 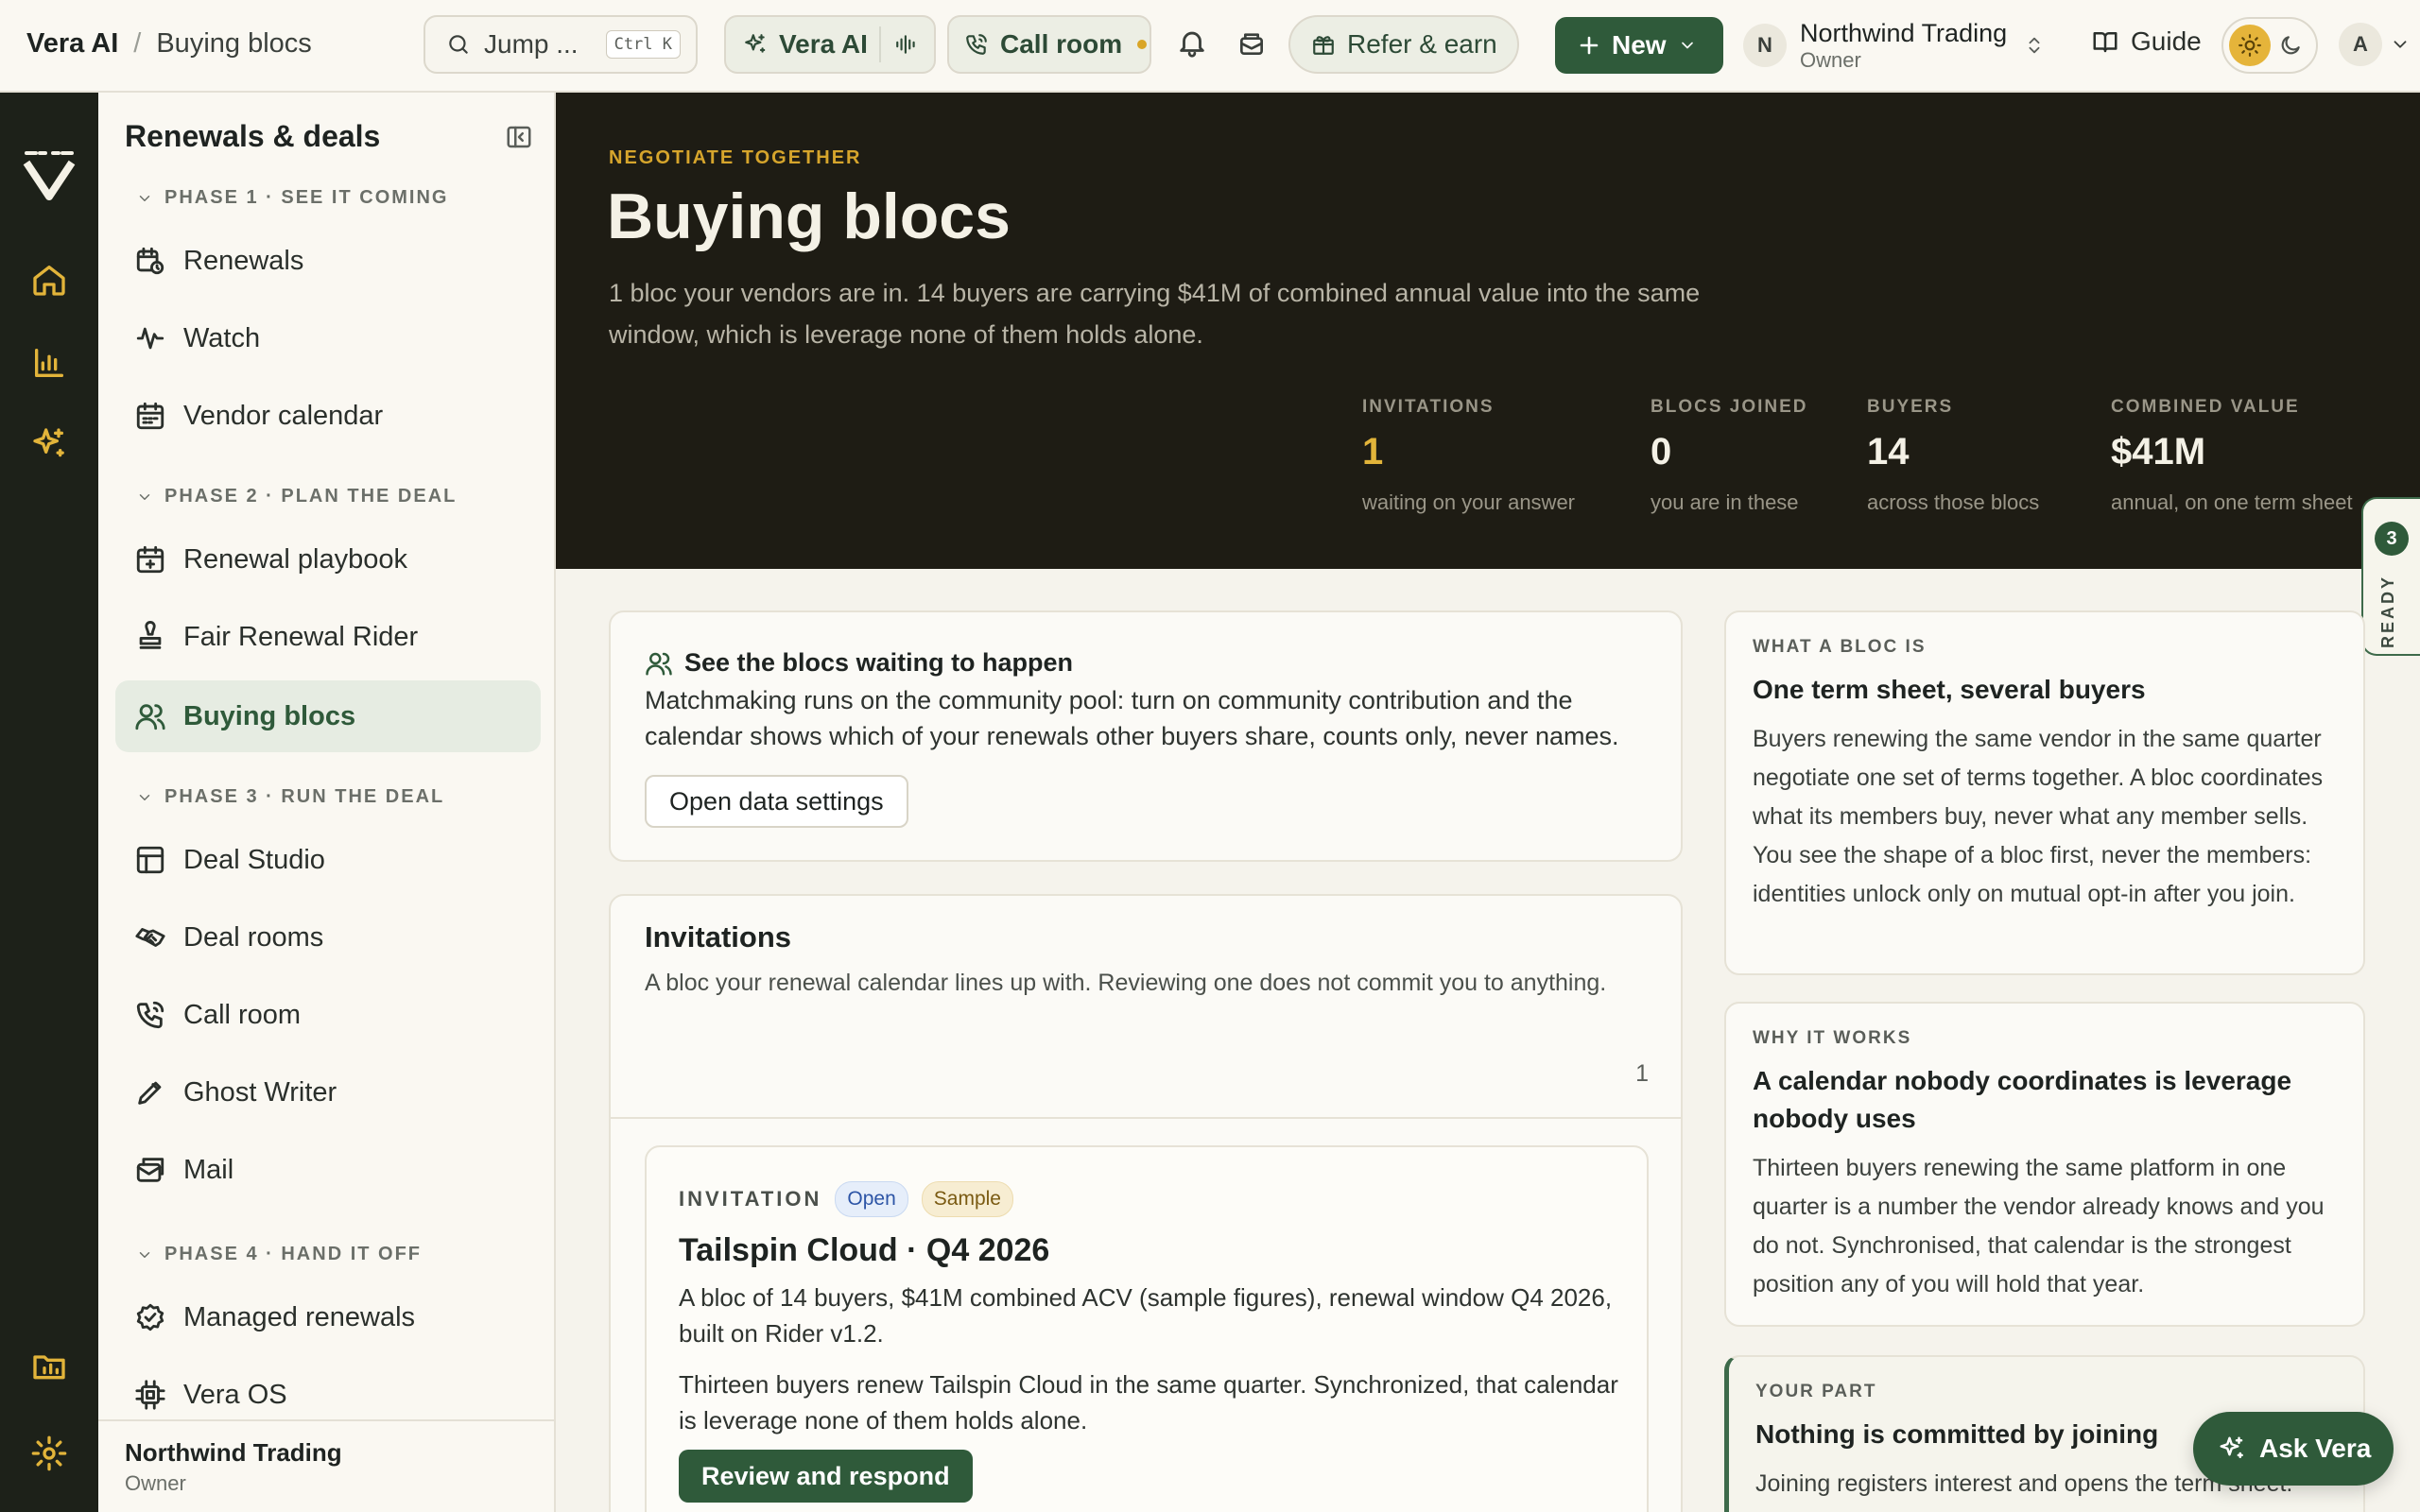 What do you see at coordinates (776, 801) in the screenshot?
I see `open-data-settings-button: Open data settings` at bounding box center [776, 801].